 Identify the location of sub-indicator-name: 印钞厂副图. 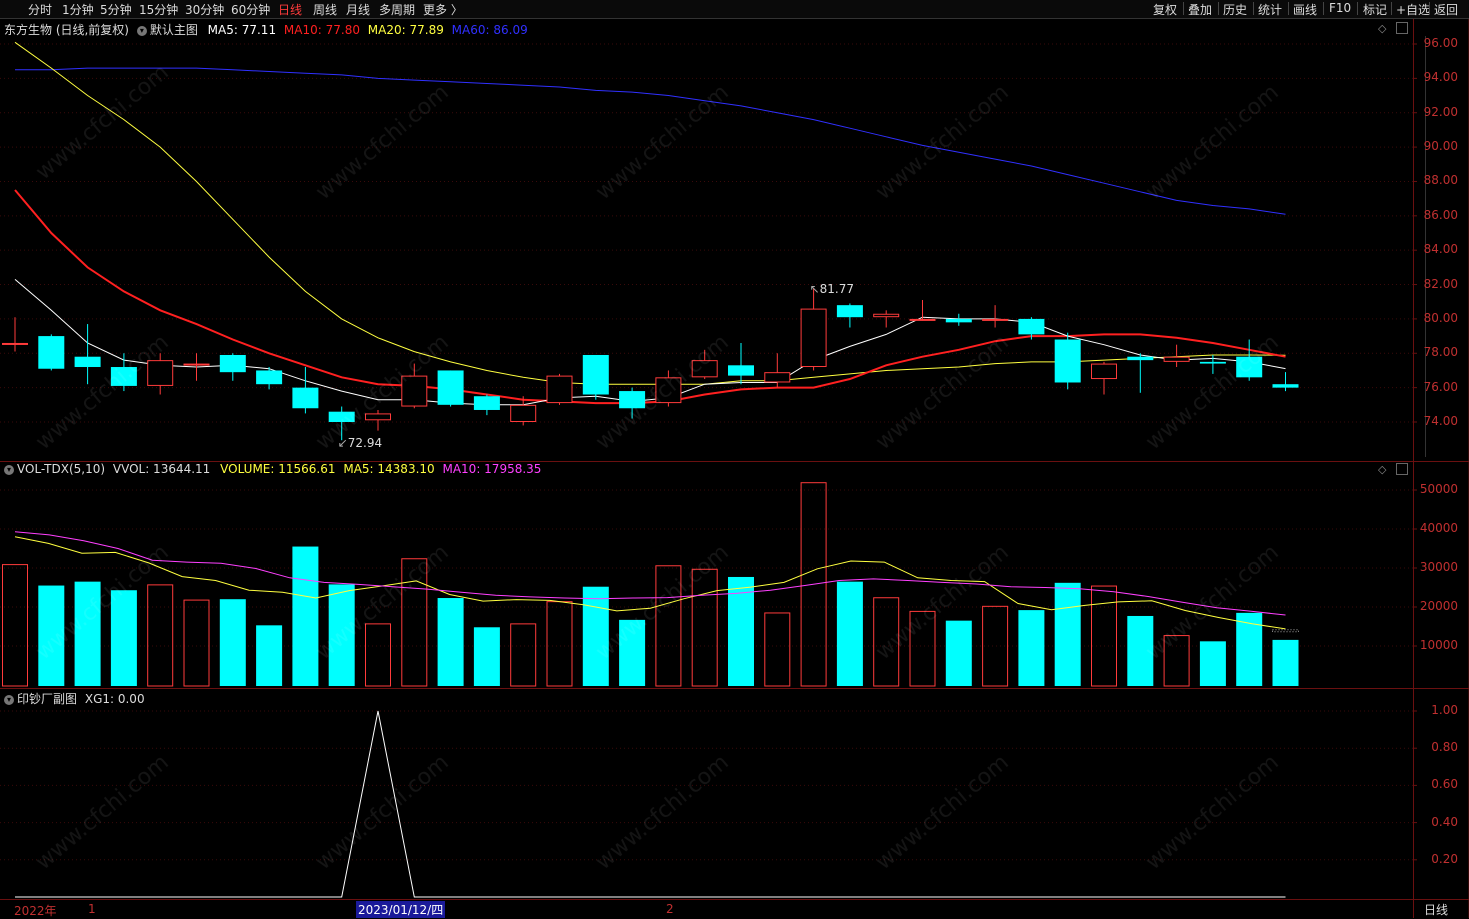
(47, 699).